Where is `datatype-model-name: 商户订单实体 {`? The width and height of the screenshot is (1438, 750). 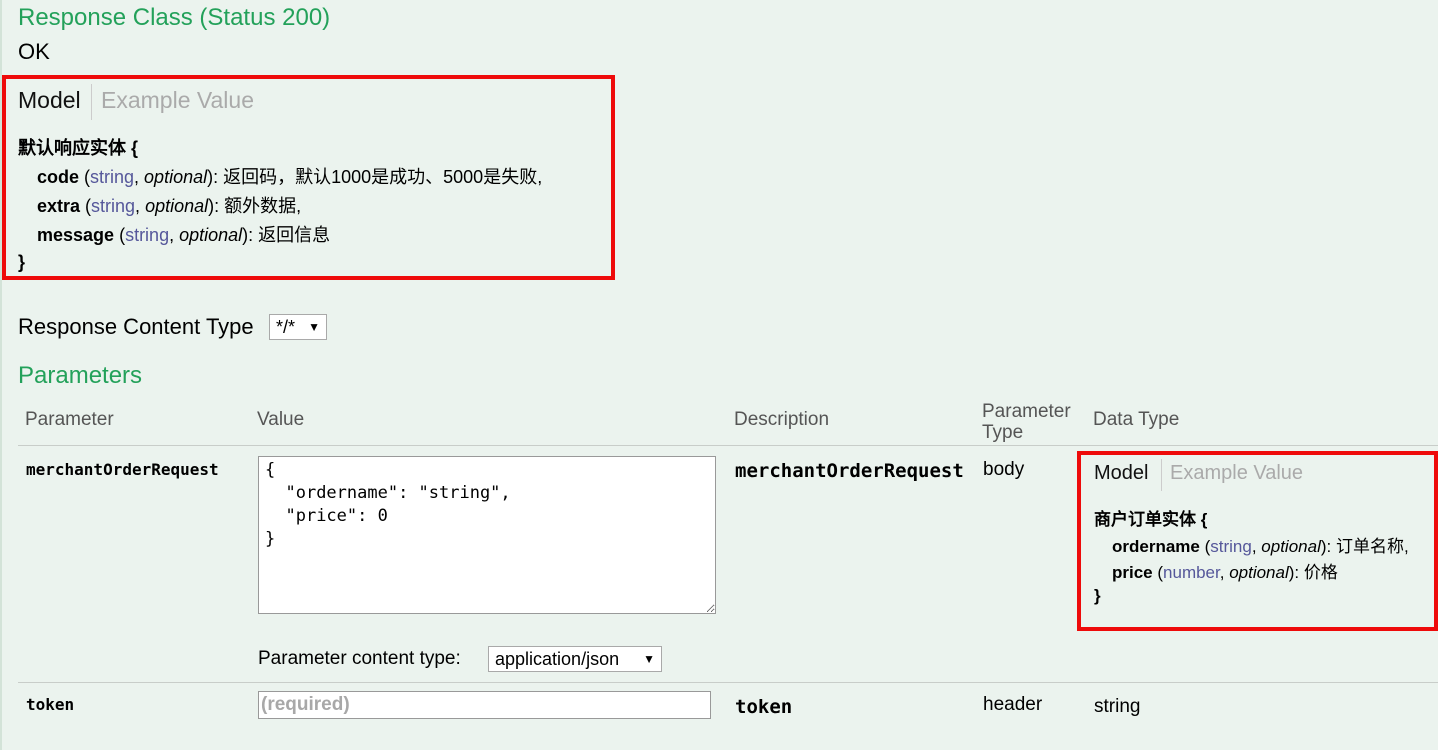
datatype-model-name: 商户订单实体 { is located at coordinates (1151, 519).